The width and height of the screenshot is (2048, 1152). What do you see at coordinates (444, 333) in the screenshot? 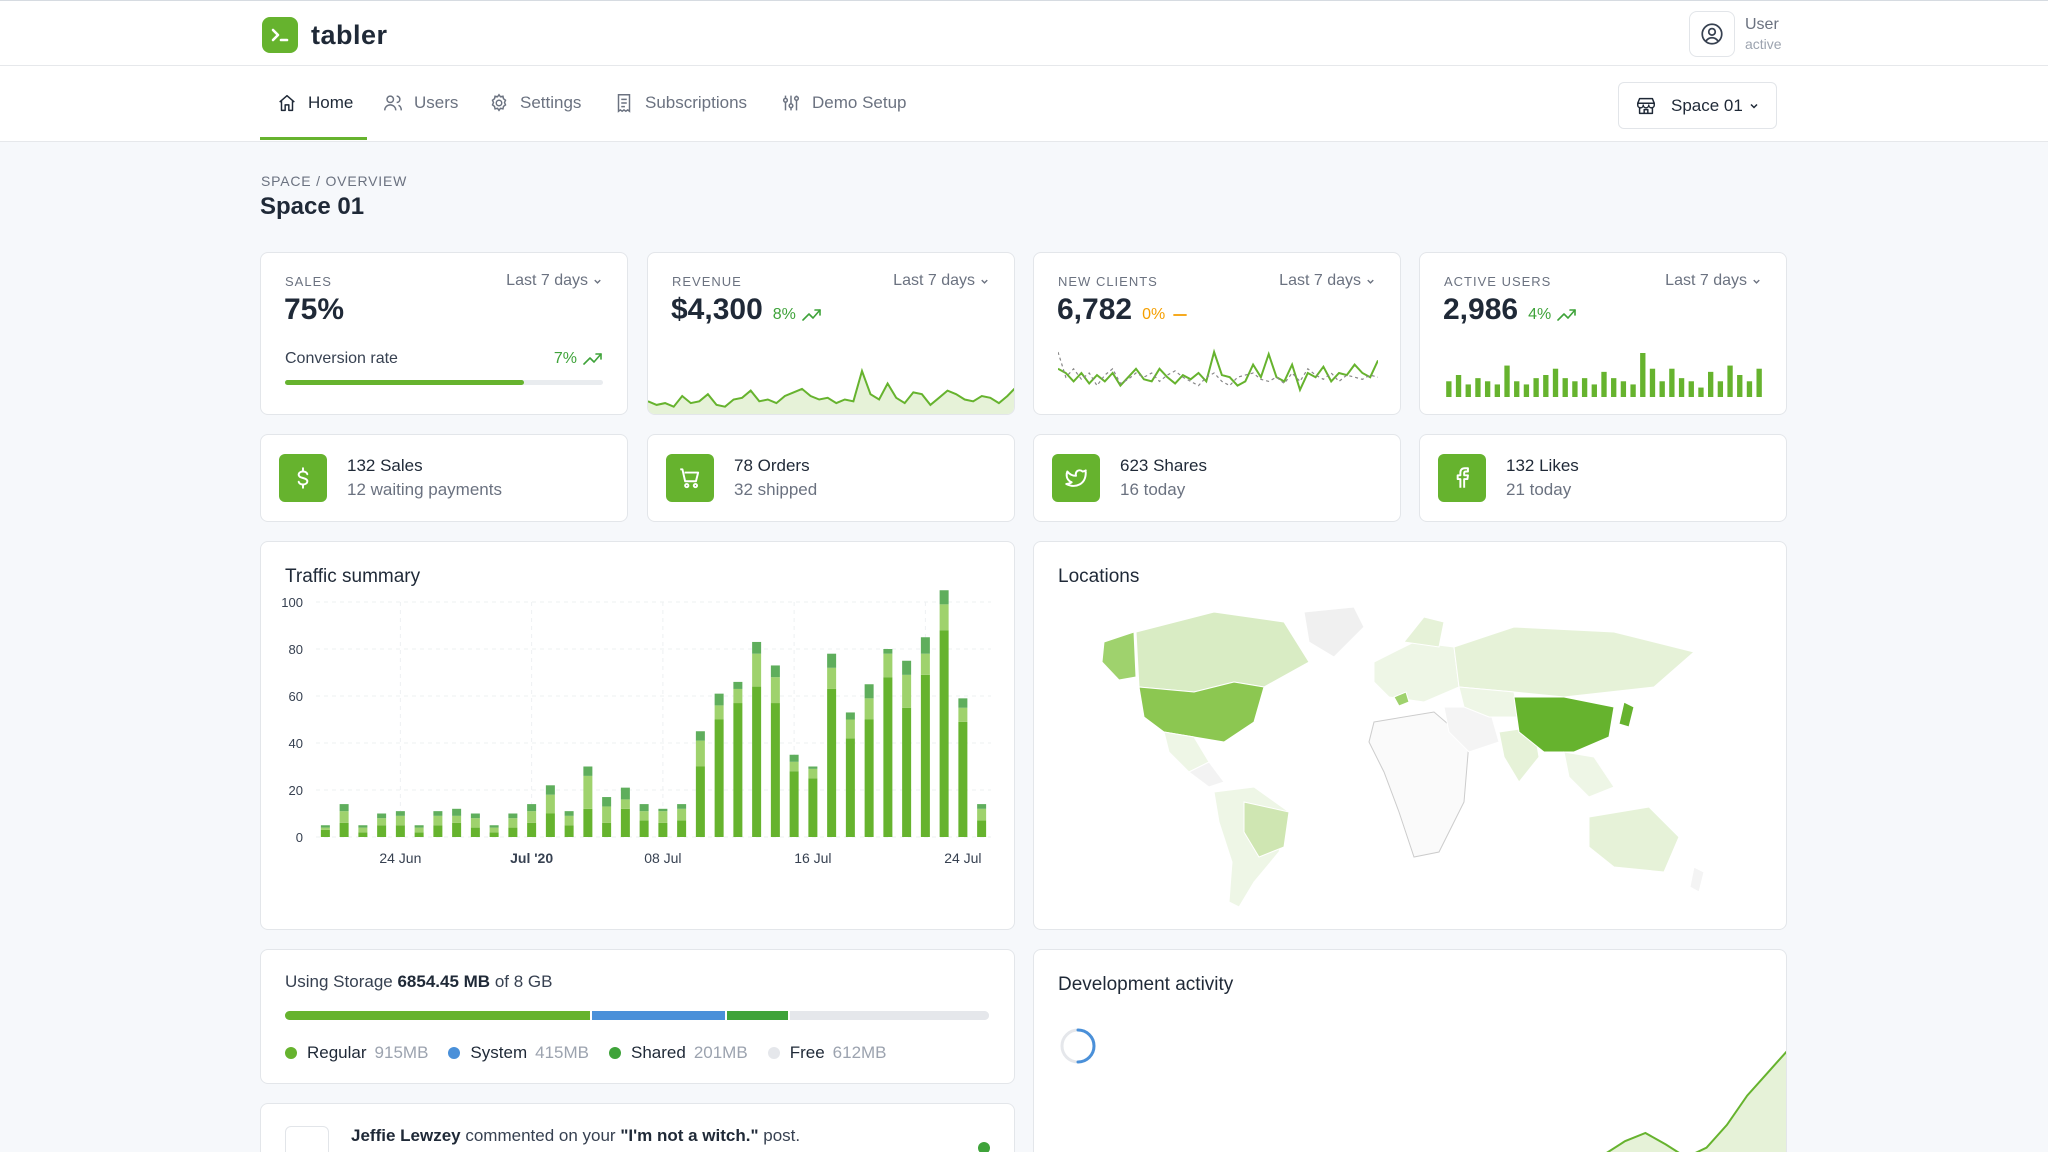
I see `sales-card: SALES Last 7 days 75% Conversion rate 7%` at bounding box center [444, 333].